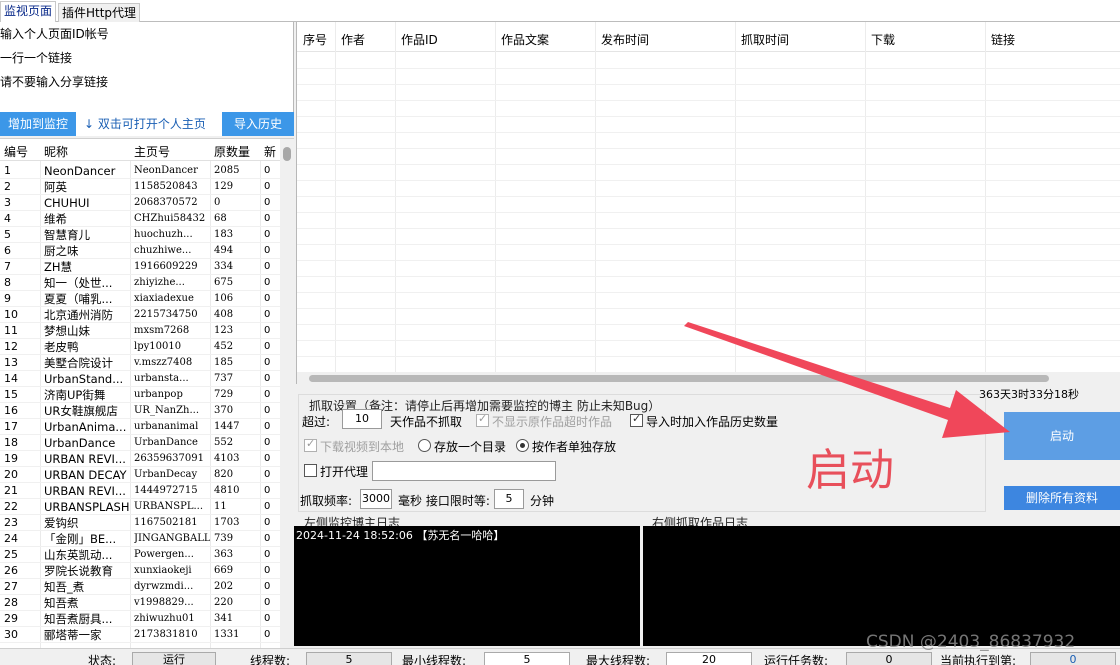  Describe the element at coordinates (140, 363) in the screenshot. I see `table-row: 13 美墅合院设计 v.mszz7408 185 0` at that location.